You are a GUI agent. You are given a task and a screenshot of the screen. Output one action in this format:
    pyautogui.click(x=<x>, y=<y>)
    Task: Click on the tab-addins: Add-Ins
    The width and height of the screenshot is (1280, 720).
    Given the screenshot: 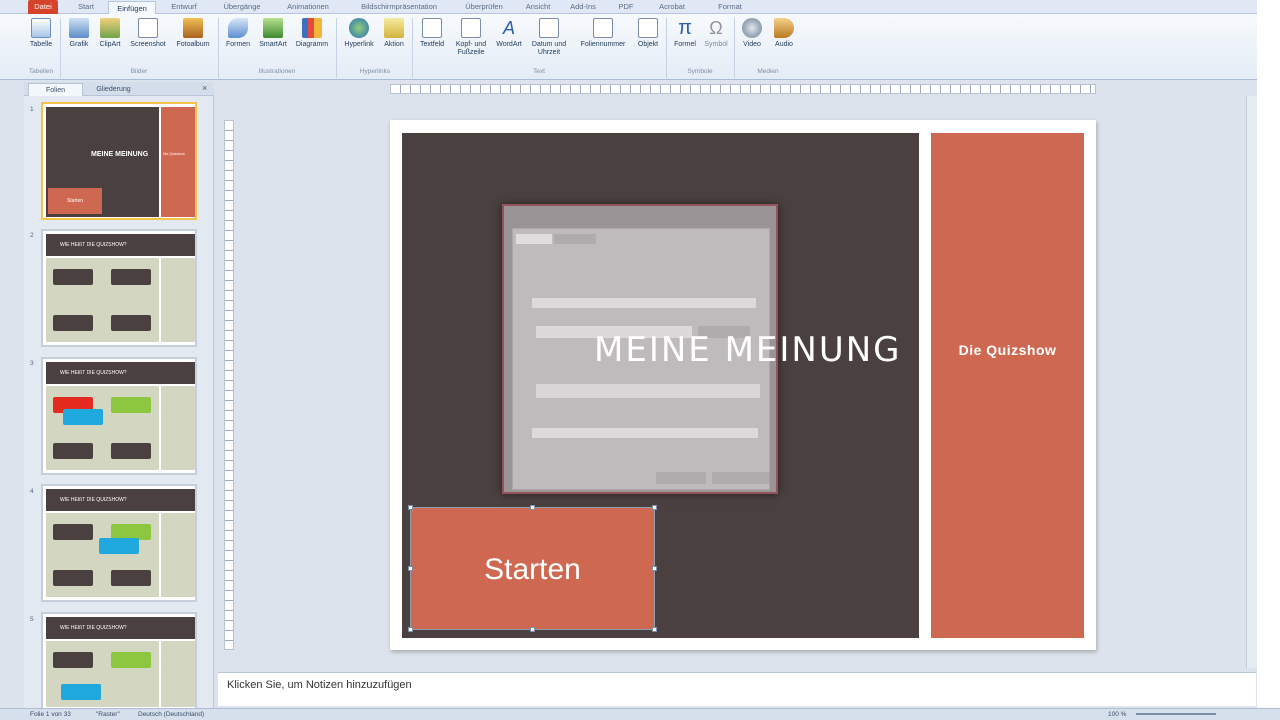 What is the action you would take?
    pyautogui.click(x=583, y=7)
    